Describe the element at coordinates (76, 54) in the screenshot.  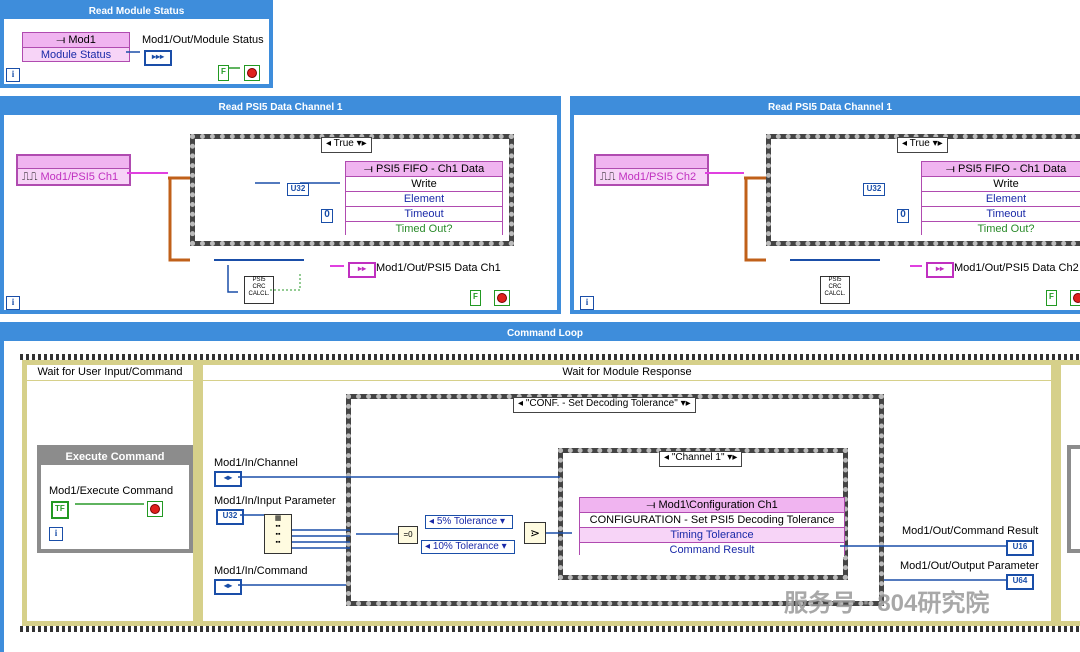
I see `node-prop: Module Status` at that location.